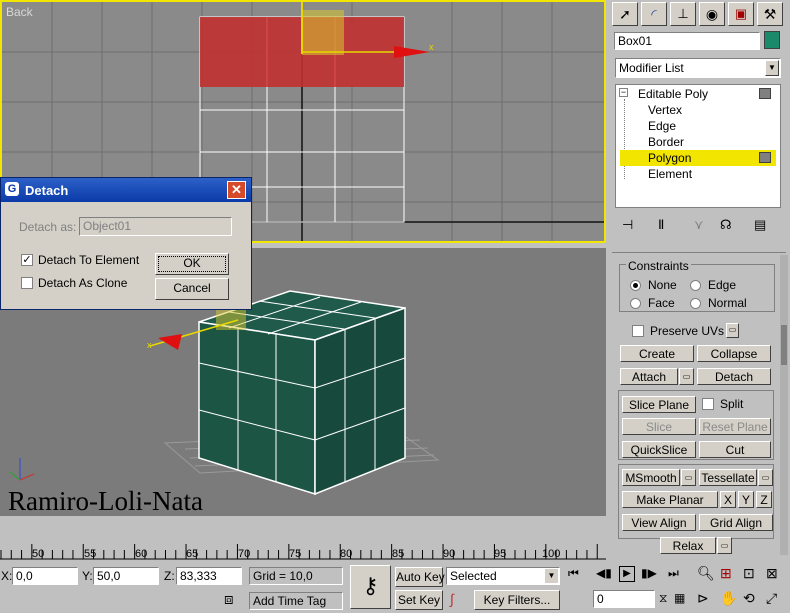  What do you see at coordinates (726, 573) in the screenshot?
I see `zoom-all-icon: ⊞` at bounding box center [726, 573].